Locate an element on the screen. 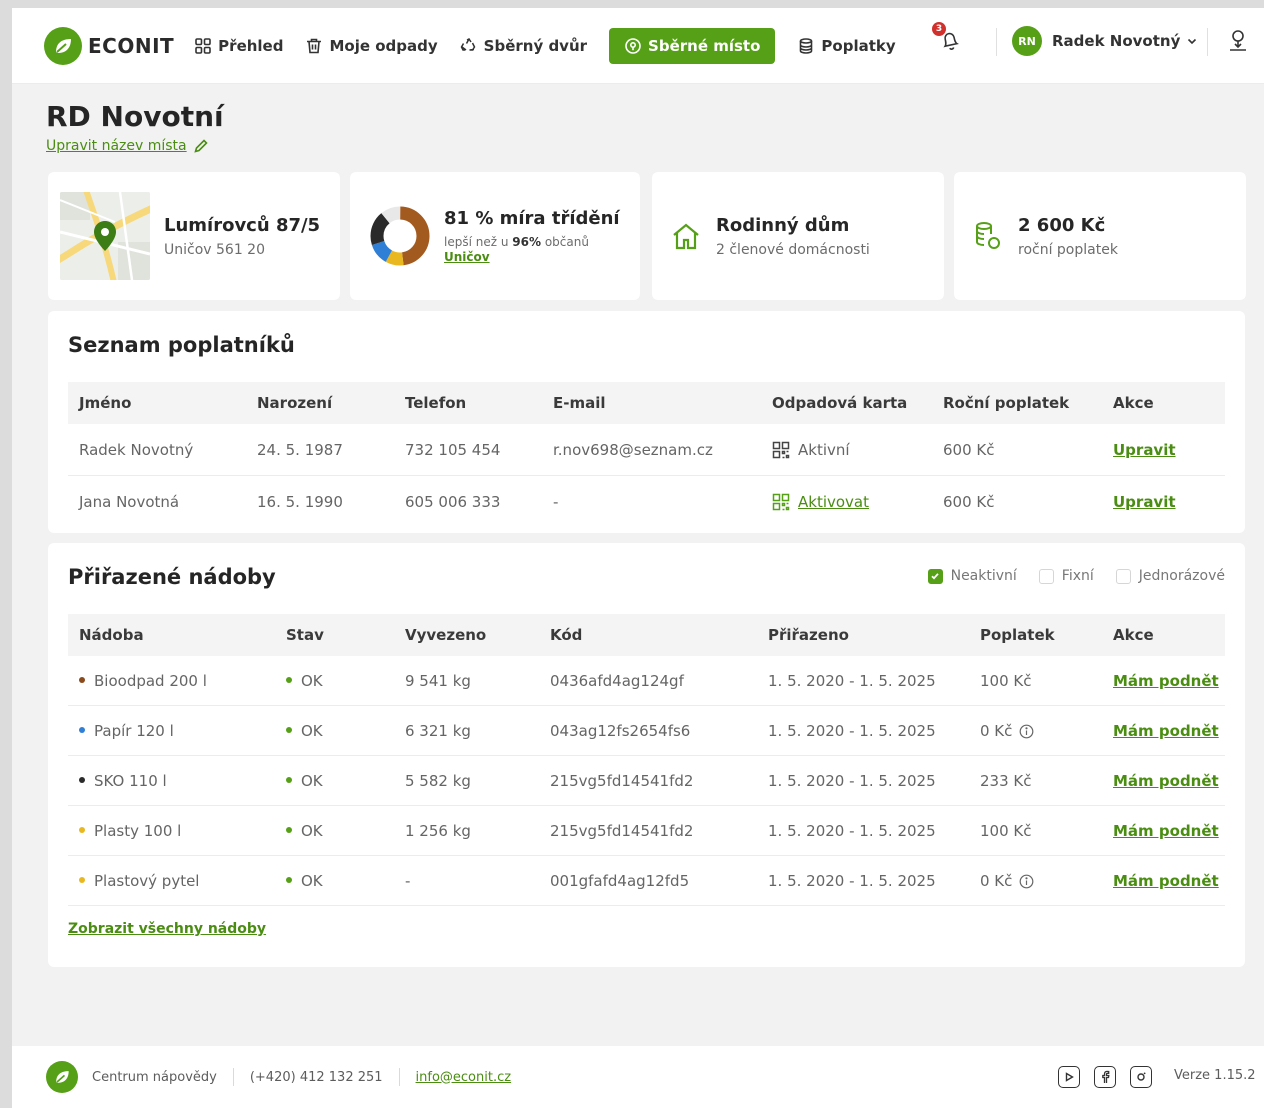 The width and height of the screenshot is (1264, 1108). filter-one-time: Jednorázové is located at coordinates (1170, 576).